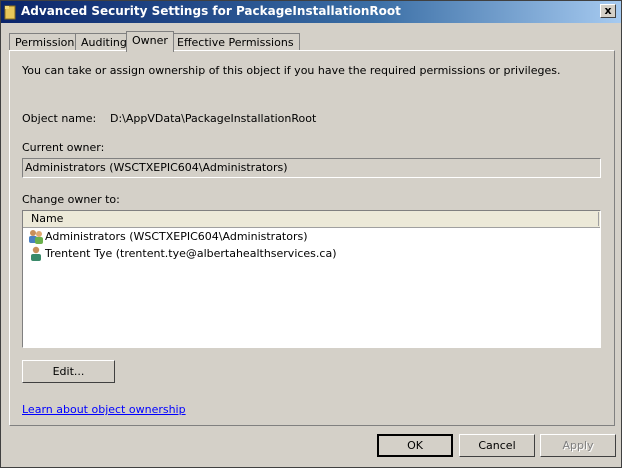 The height and width of the screenshot is (468, 622). Describe the element at coordinates (497, 445) in the screenshot. I see `cancel-button: Cancel` at that location.